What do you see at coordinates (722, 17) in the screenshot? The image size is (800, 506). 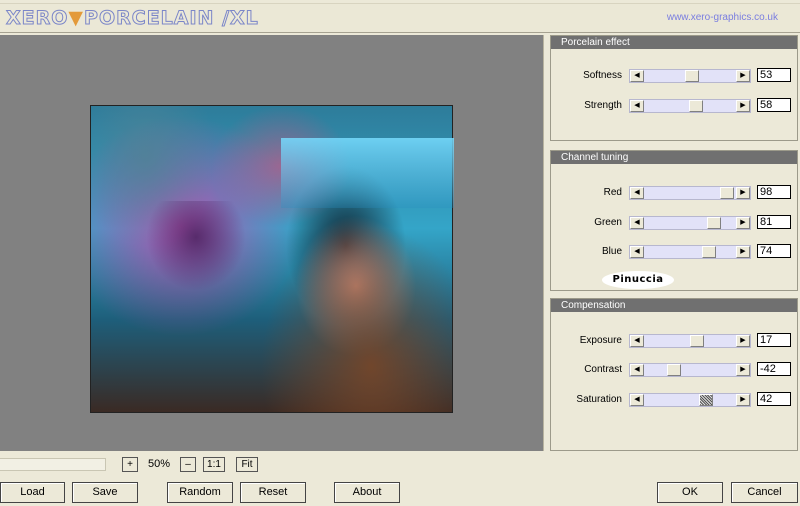 I see `website-link: www.xero-graphics.co.uk` at bounding box center [722, 17].